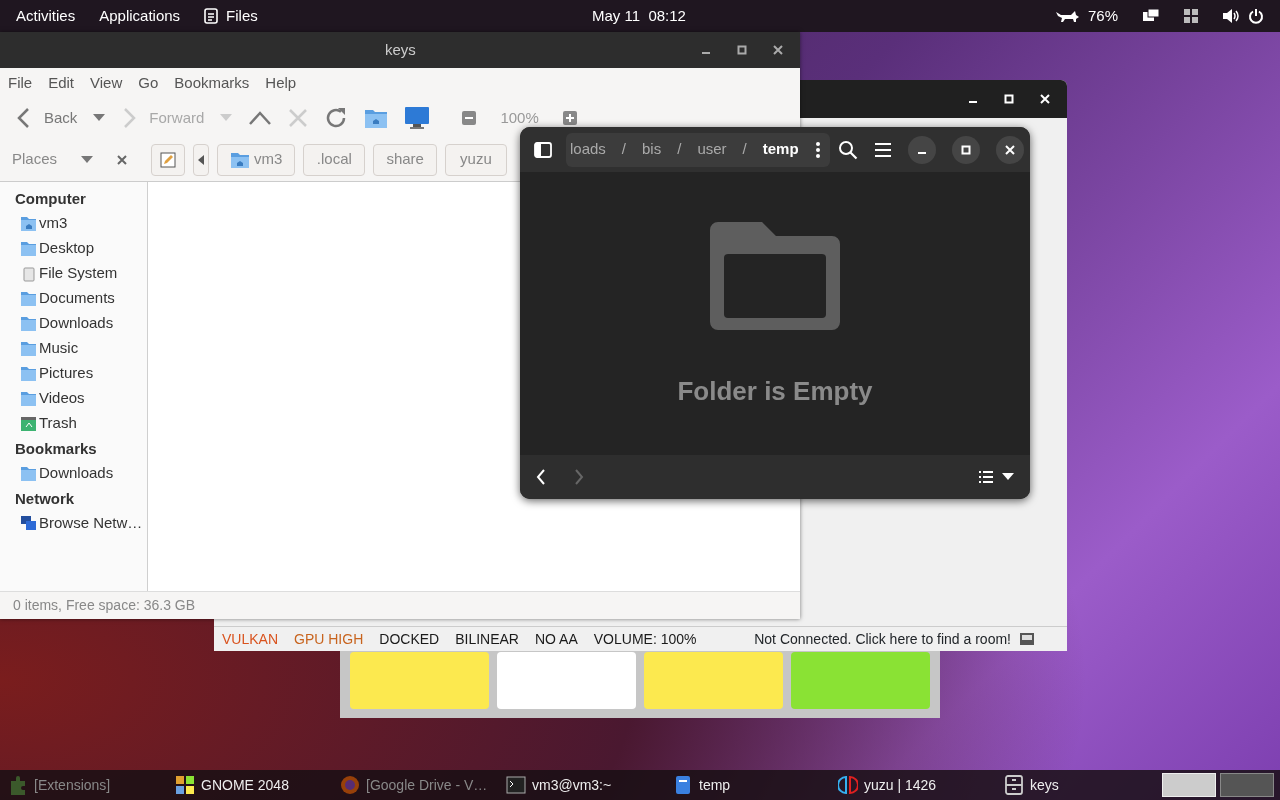 The width and height of the screenshot is (1280, 800). I want to click on applications-menu: Applications, so click(140, 16).